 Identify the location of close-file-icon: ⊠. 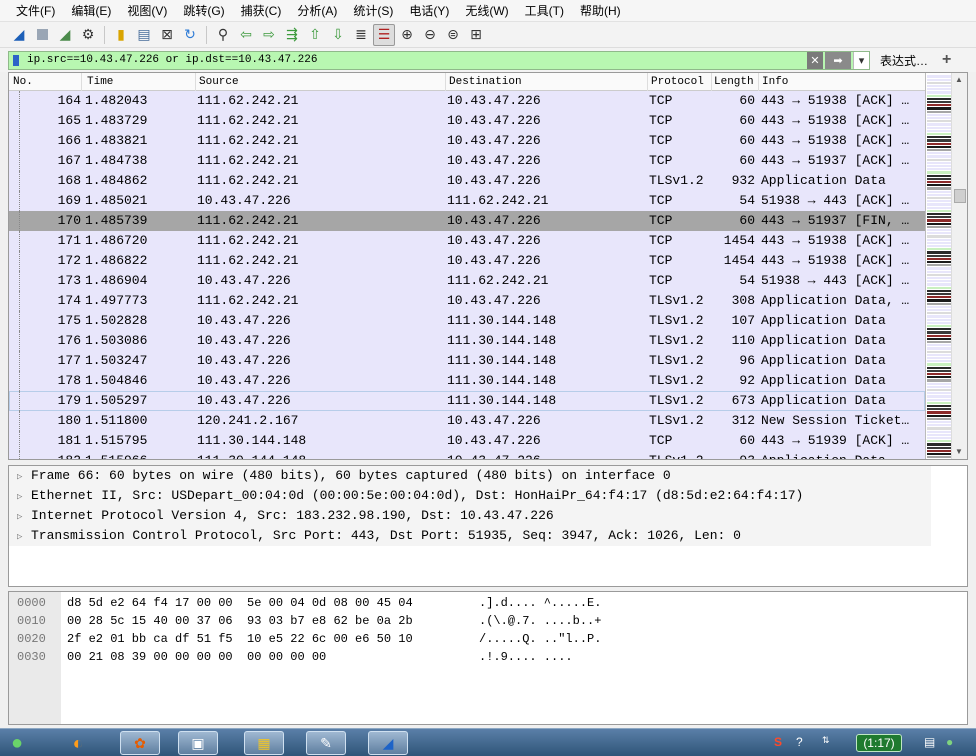
(167, 35).